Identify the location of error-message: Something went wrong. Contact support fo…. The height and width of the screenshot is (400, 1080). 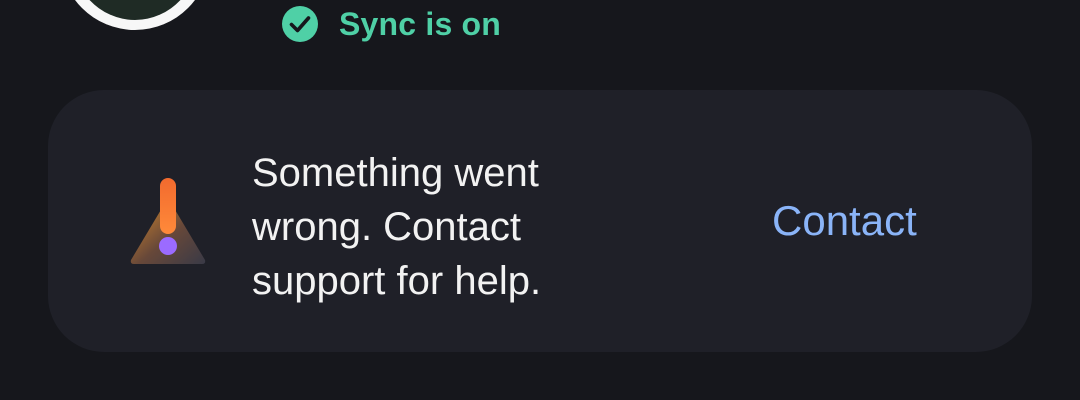
(397, 227).